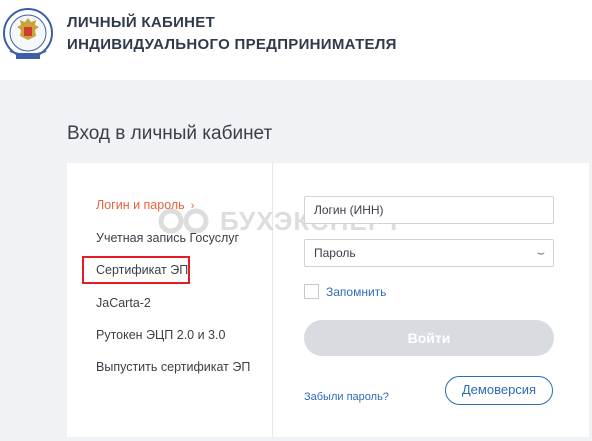  I want to click on password-input: Пароль ⌣, so click(429, 253).